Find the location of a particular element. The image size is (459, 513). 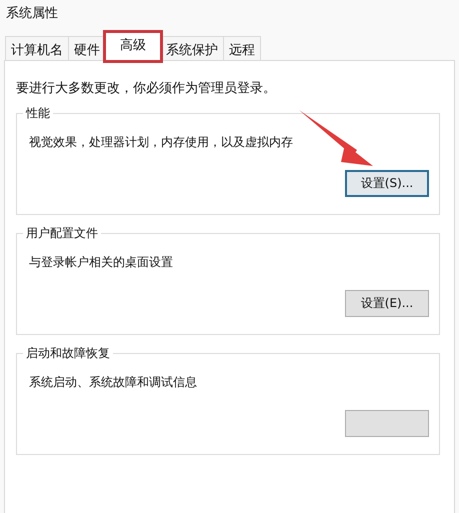

group-description: 视觉效果，处理器计划，内存使用，以及虚拟内存 is located at coordinates (161, 142).